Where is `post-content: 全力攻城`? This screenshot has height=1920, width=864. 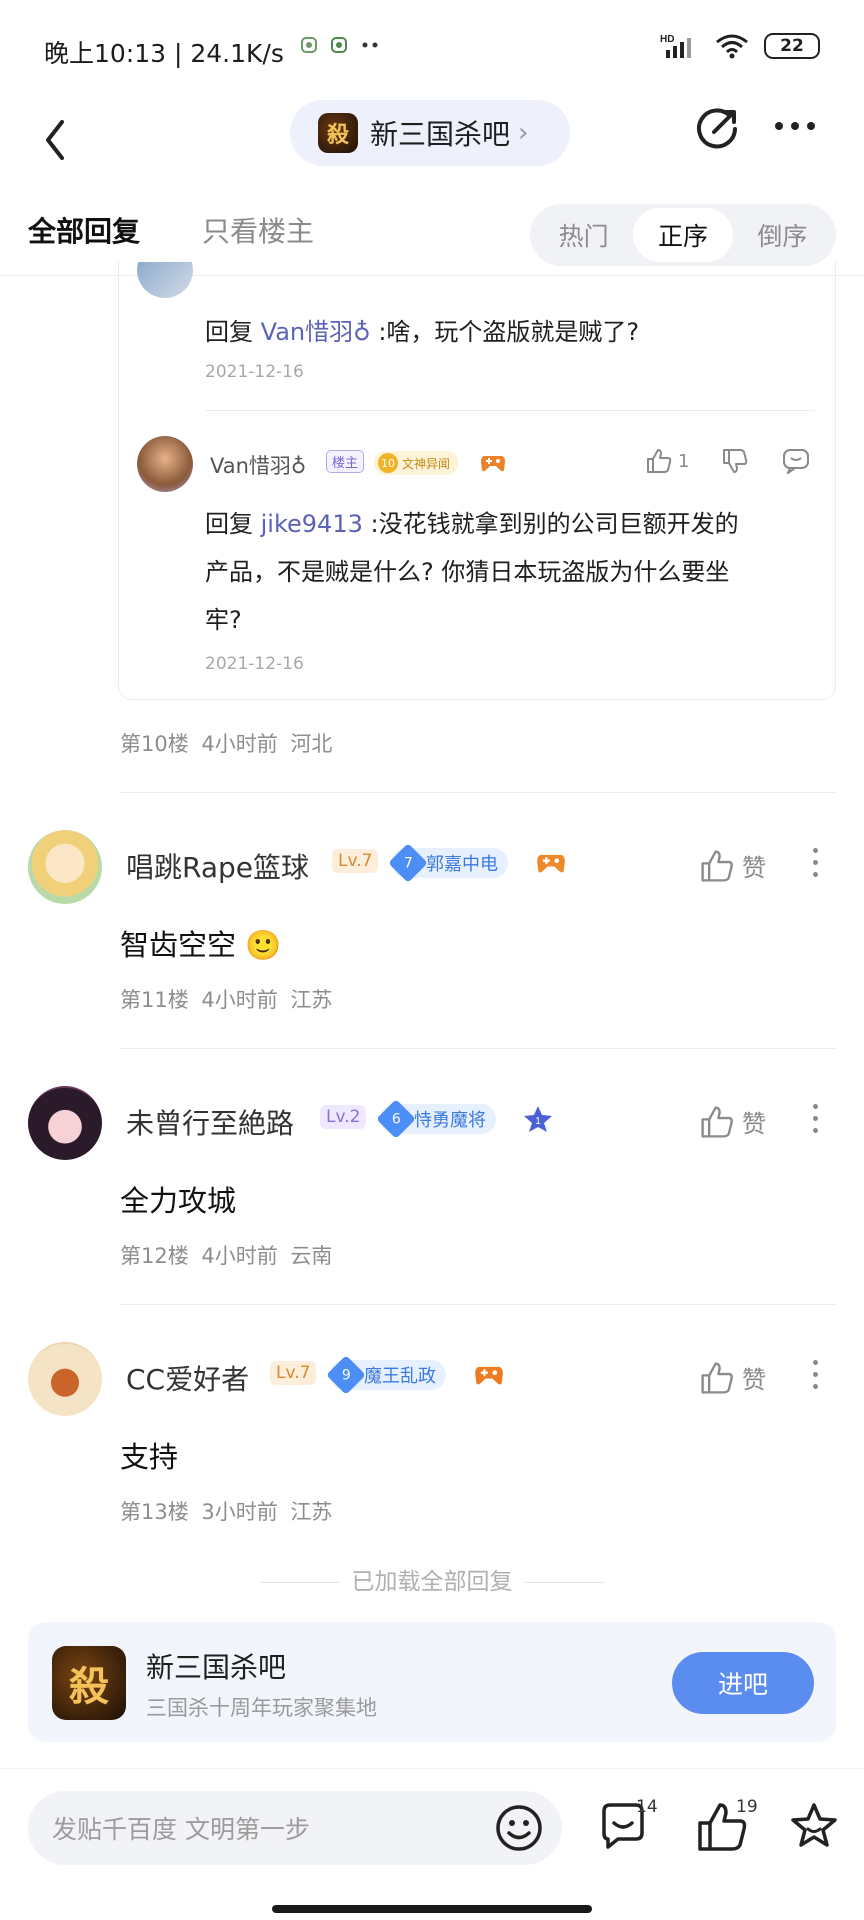
post-content: 全力攻城 is located at coordinates (178, 1201).